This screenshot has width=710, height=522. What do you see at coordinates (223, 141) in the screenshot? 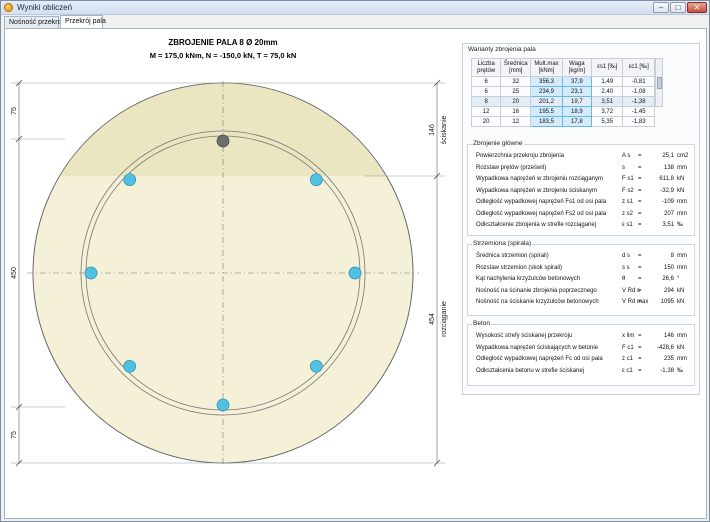
I see `rebar-compressed` at bounding box center [223, 141].